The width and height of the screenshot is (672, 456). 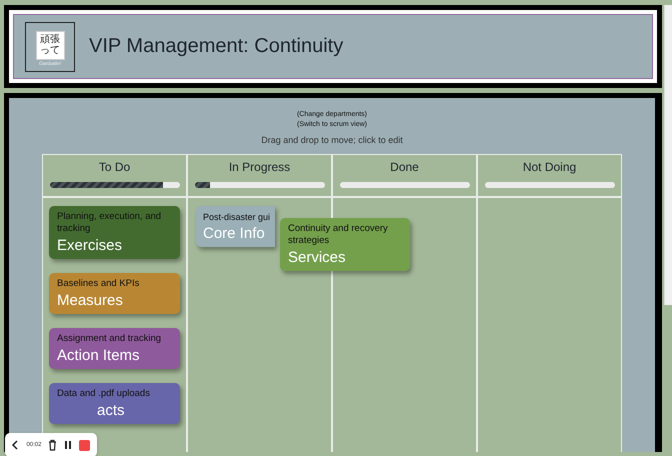 I want to click on trash-icon, so click(x=53, y=445).